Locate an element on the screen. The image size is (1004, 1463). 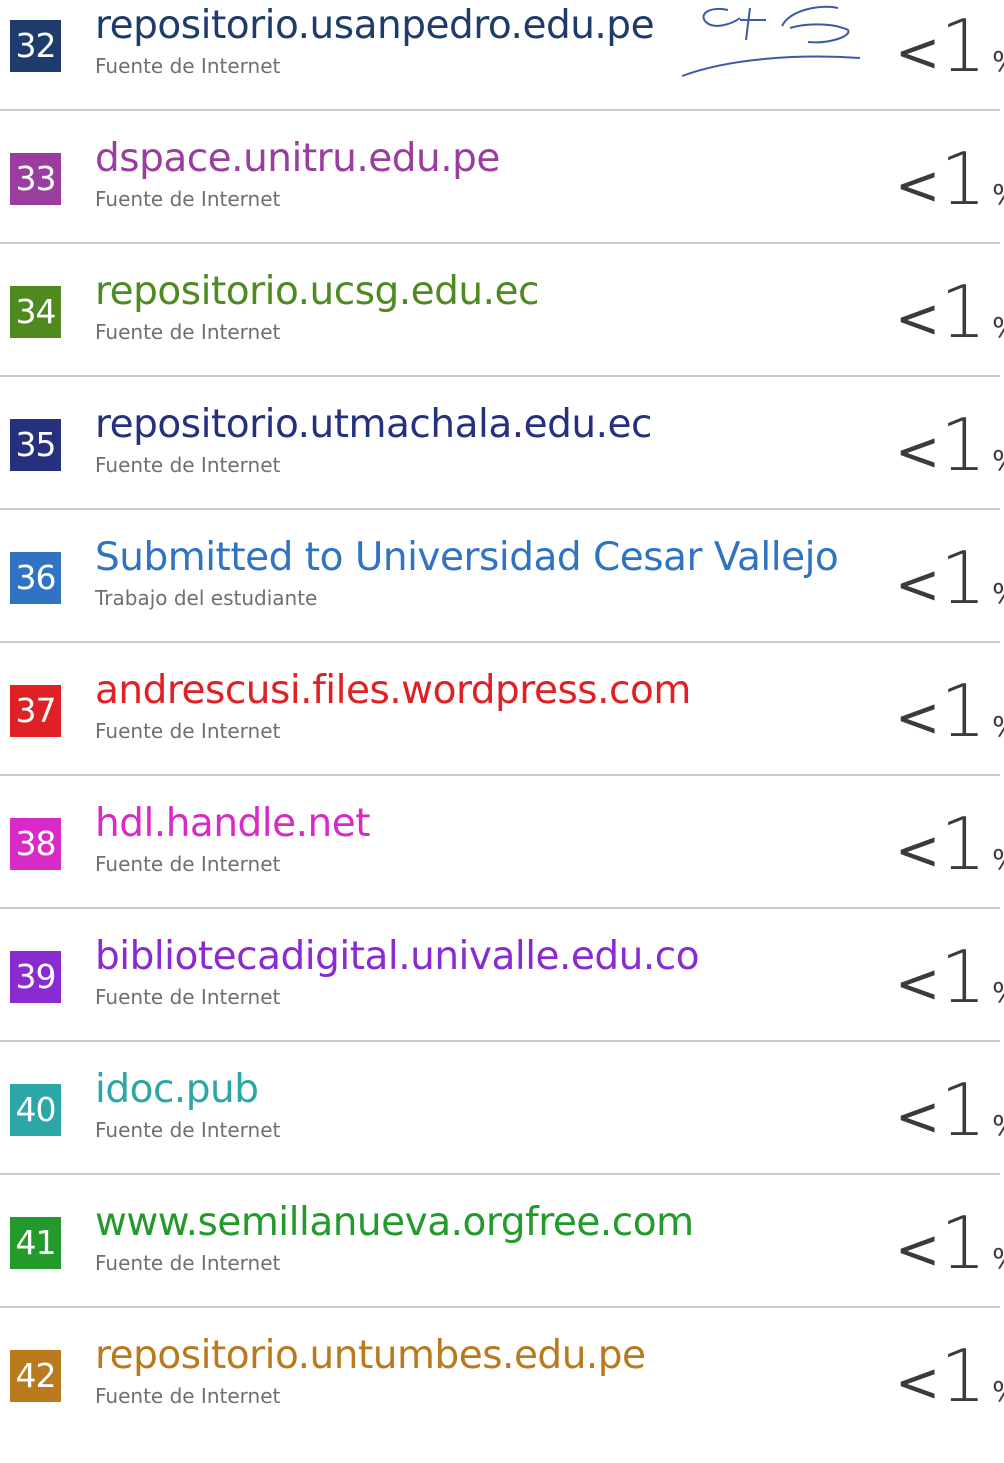
source-title: andrescusi.files.wordpress.com is located at coordinates (393, 691).